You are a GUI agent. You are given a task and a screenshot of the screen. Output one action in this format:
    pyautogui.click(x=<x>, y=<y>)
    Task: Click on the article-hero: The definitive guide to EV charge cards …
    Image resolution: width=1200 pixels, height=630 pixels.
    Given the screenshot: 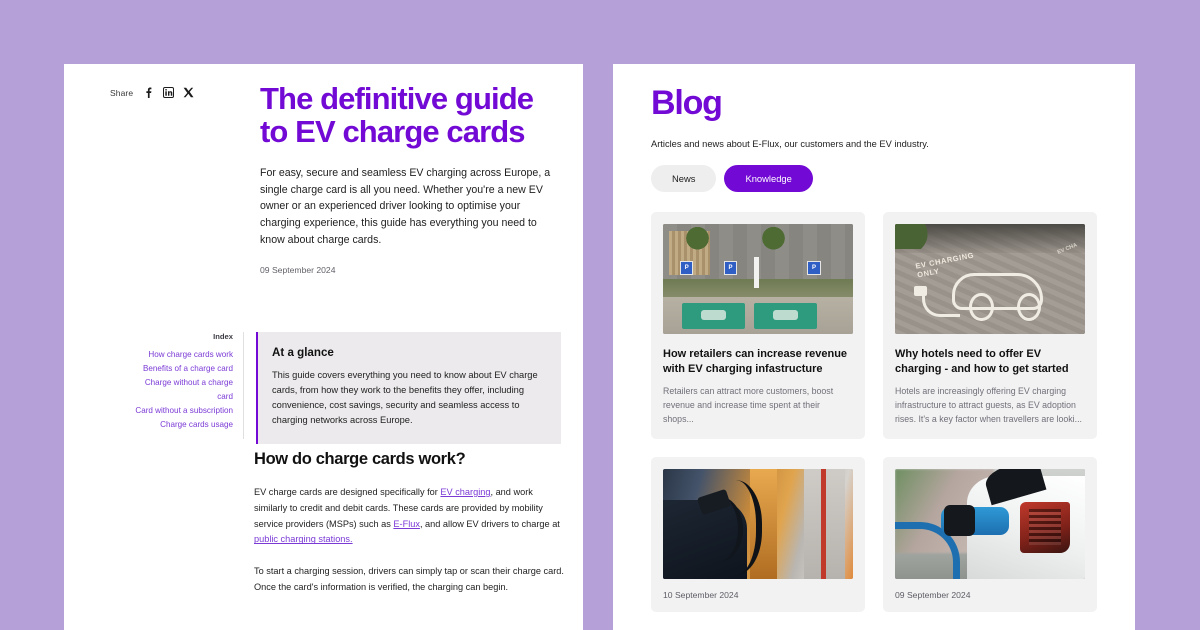 What is the action you would take?
    pyautogui.click(x=411, y=178)
    